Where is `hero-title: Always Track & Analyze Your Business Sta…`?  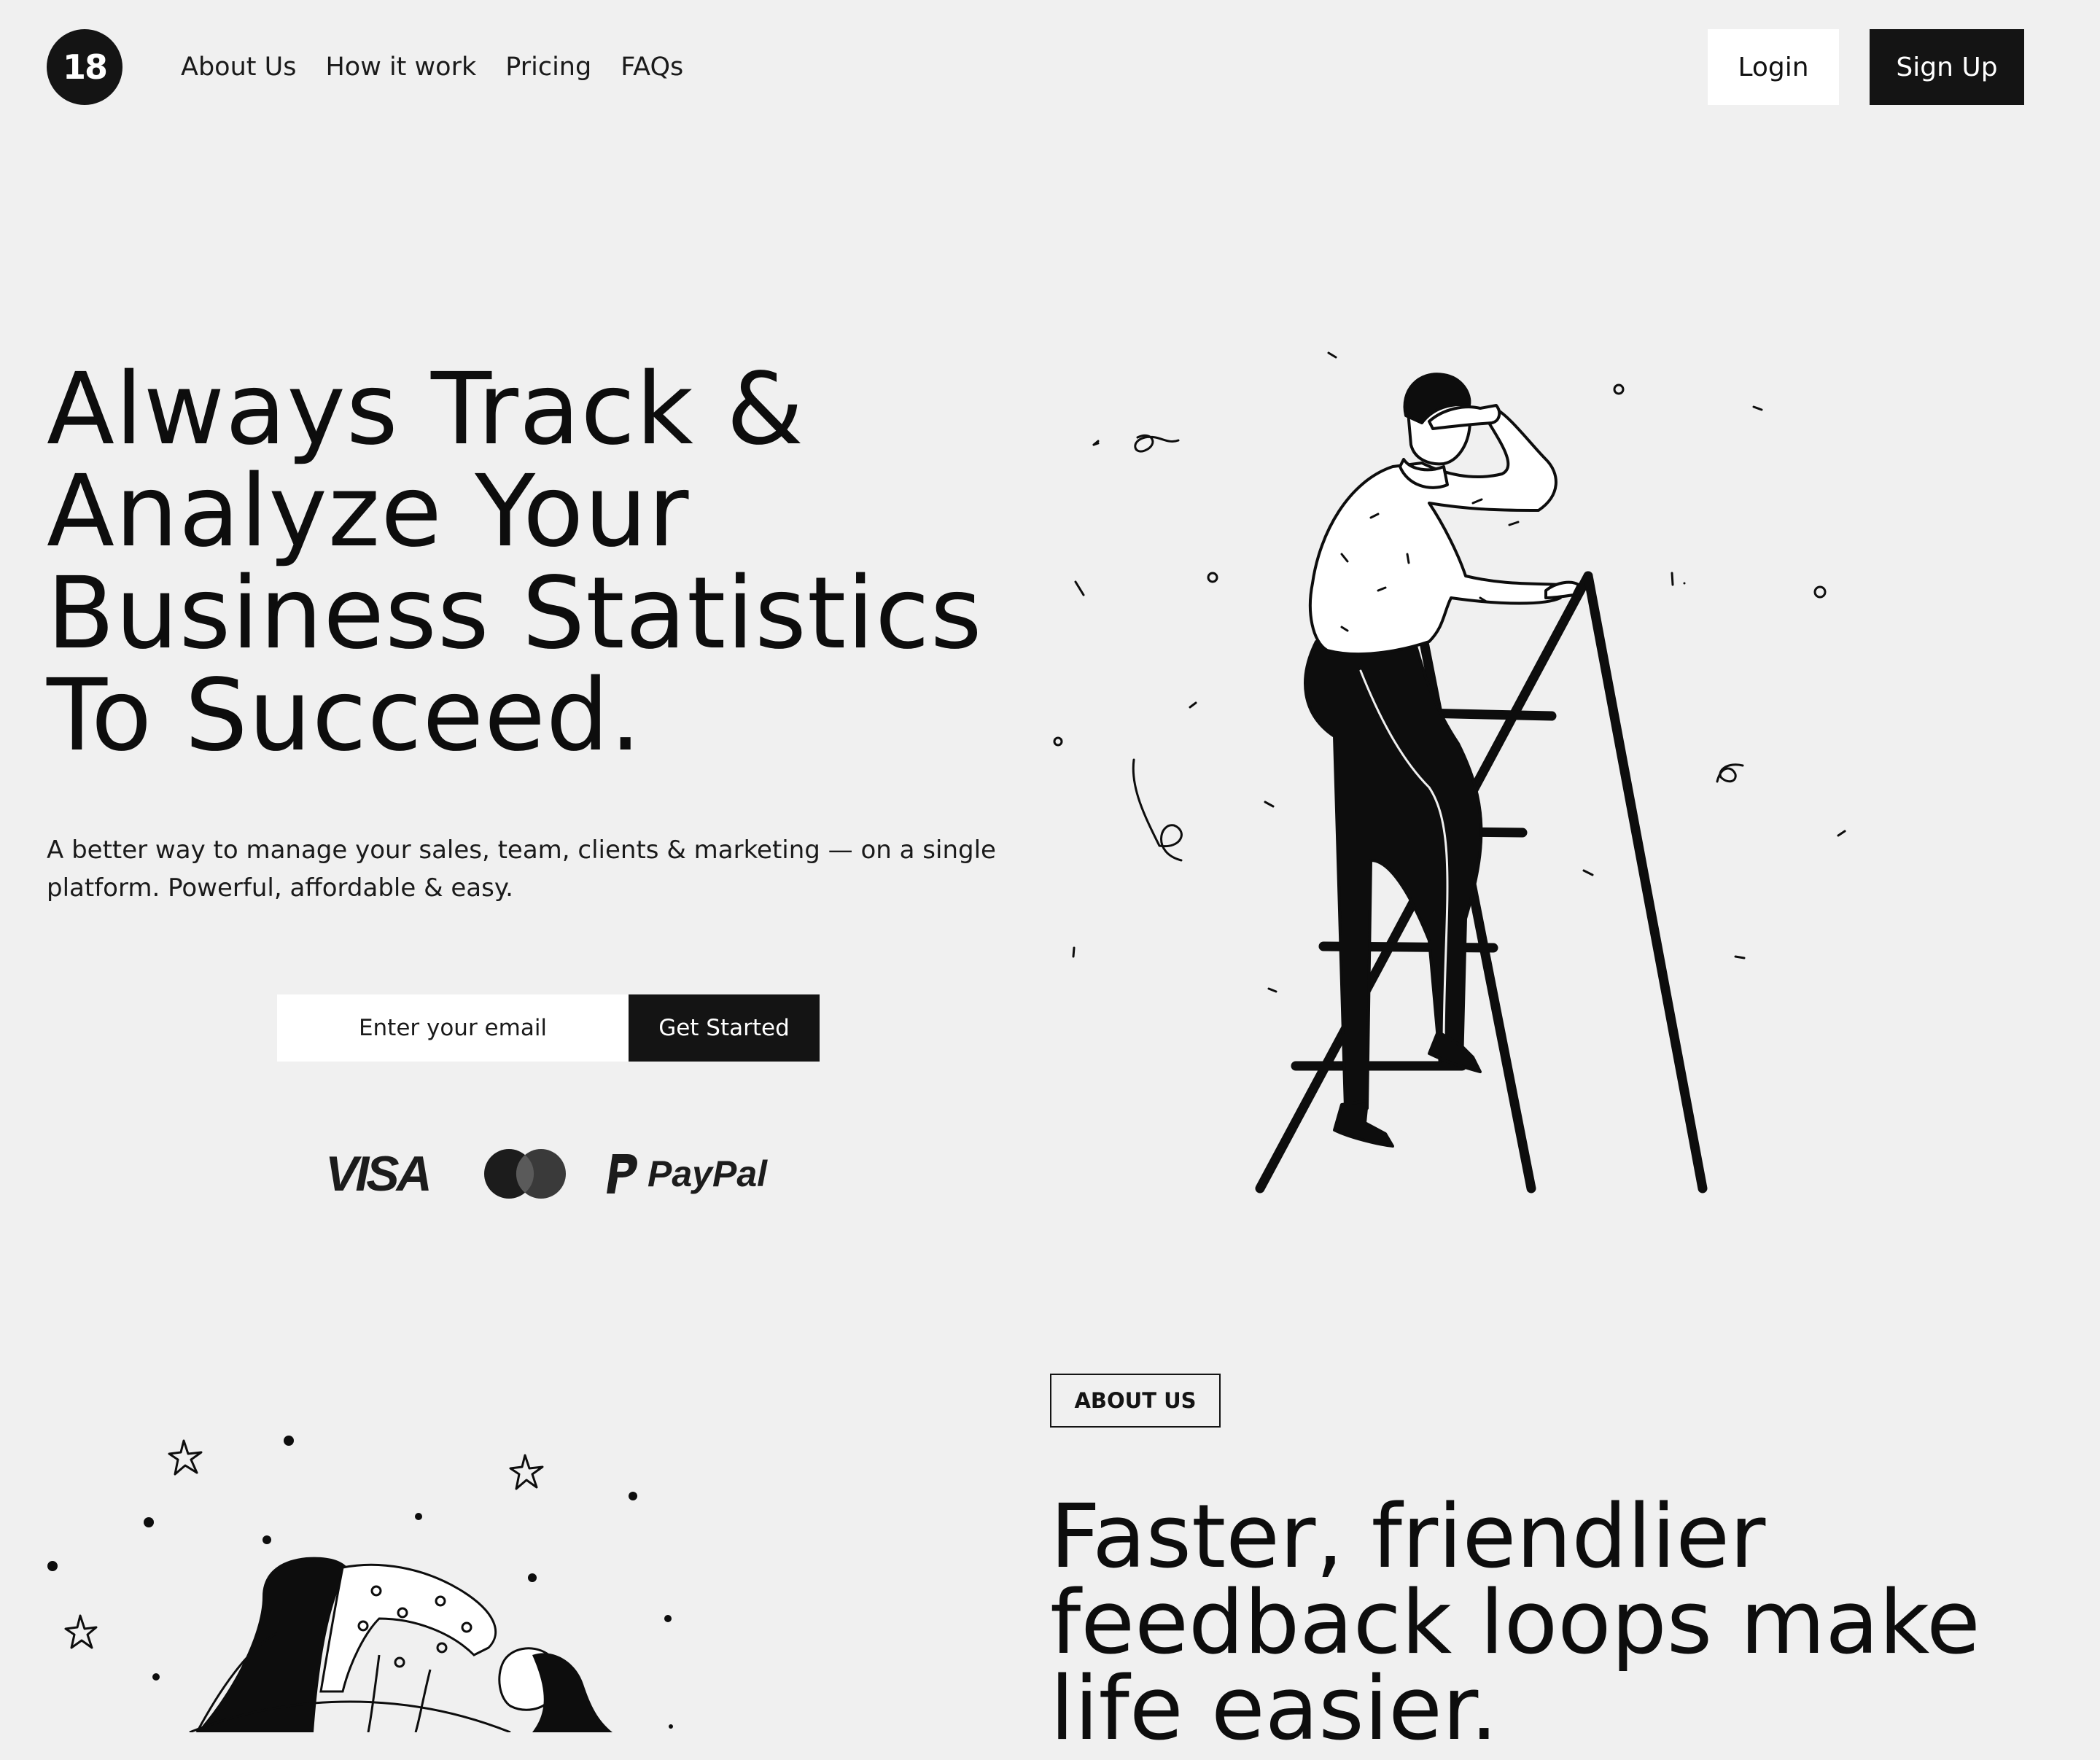
hero-title: Always Track & Analyze Your Business Sta… is located at coordinates (557, 563).